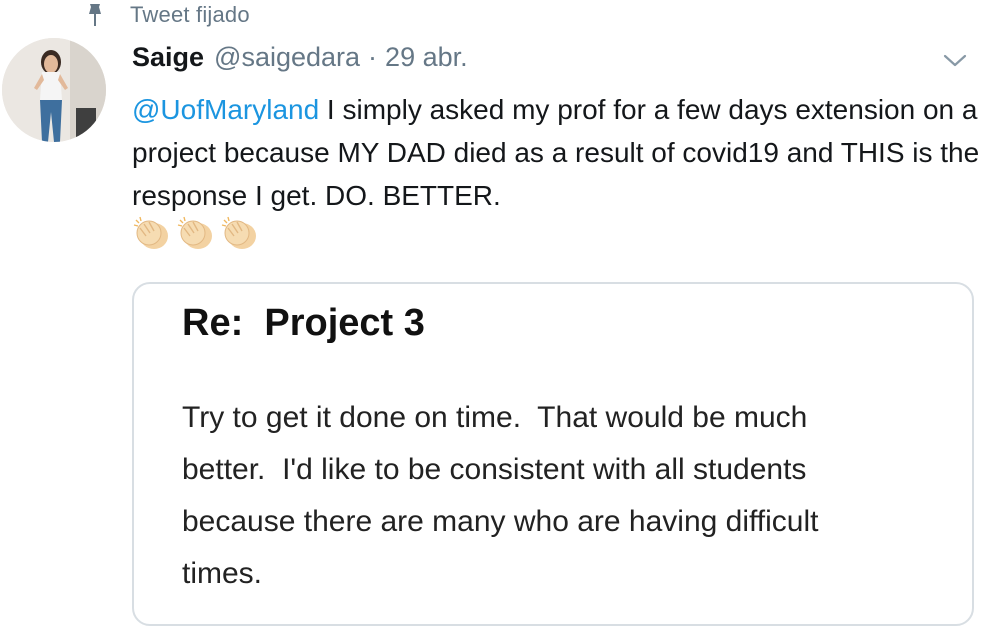 This screenshot has width=1000, height=626. What do you see at coordinates (287, 57) in the screenshot?
I see `user-handle: @saigedara` at bounding box center [287, 57].